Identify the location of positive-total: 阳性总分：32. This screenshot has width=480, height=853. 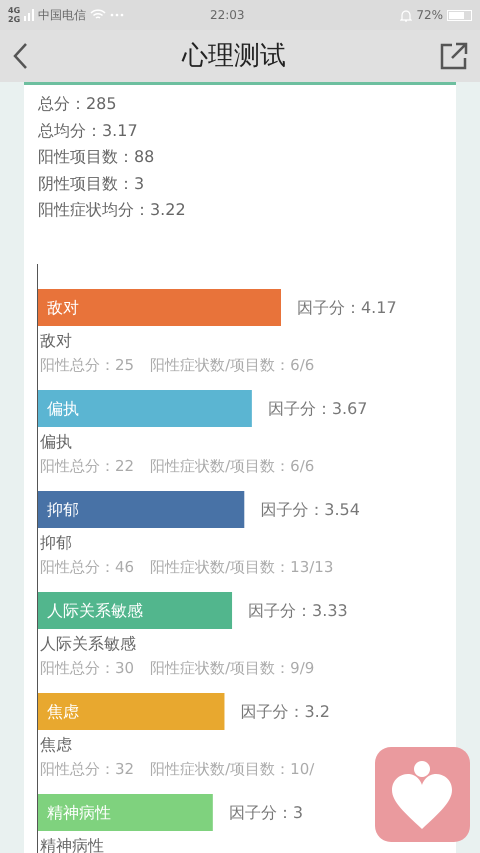
(87, 769).